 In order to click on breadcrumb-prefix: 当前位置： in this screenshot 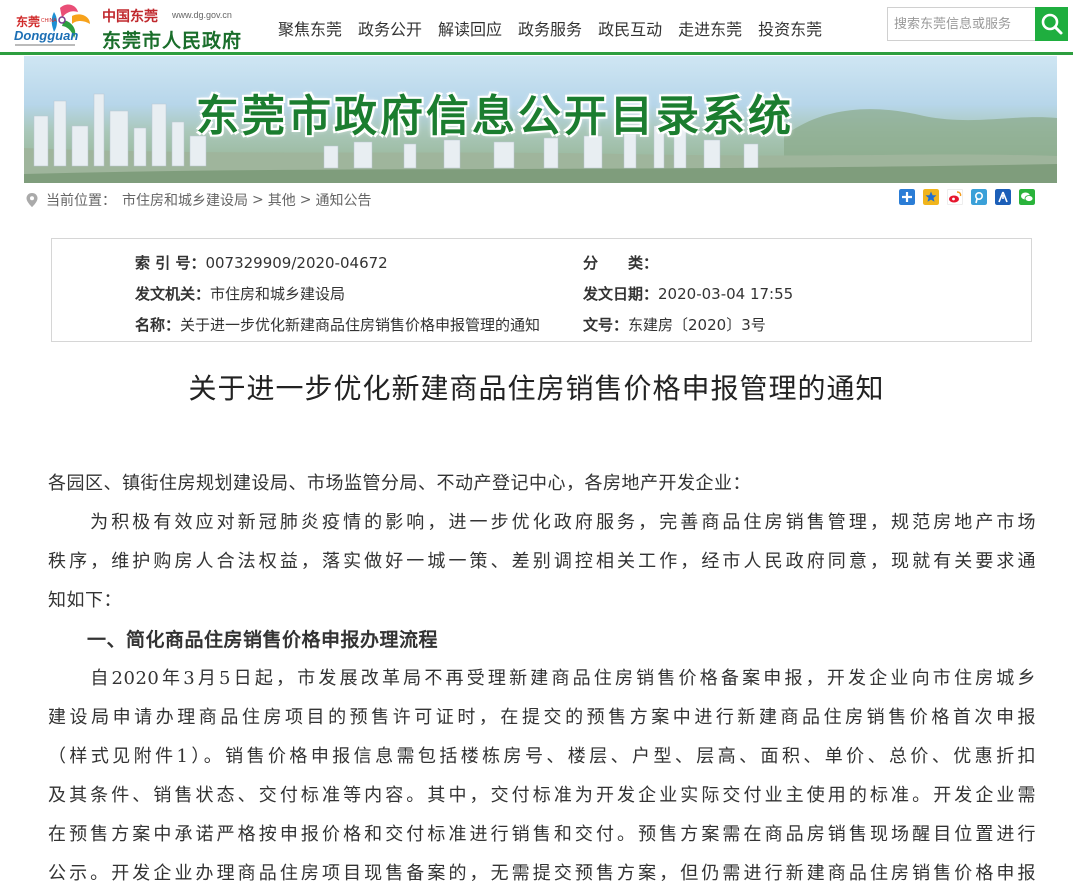, I will do `click(81, 201)`.